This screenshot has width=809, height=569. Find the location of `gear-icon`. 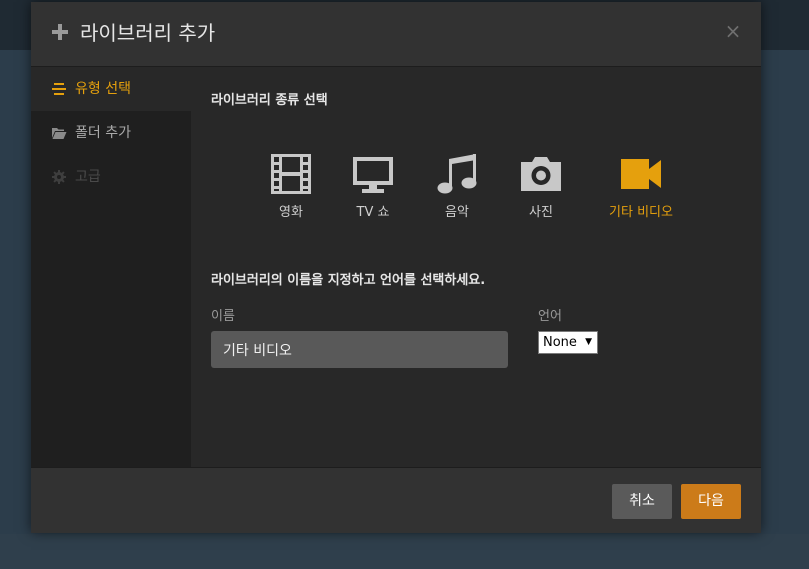

gear-icon is located at coordinates (59, 177).